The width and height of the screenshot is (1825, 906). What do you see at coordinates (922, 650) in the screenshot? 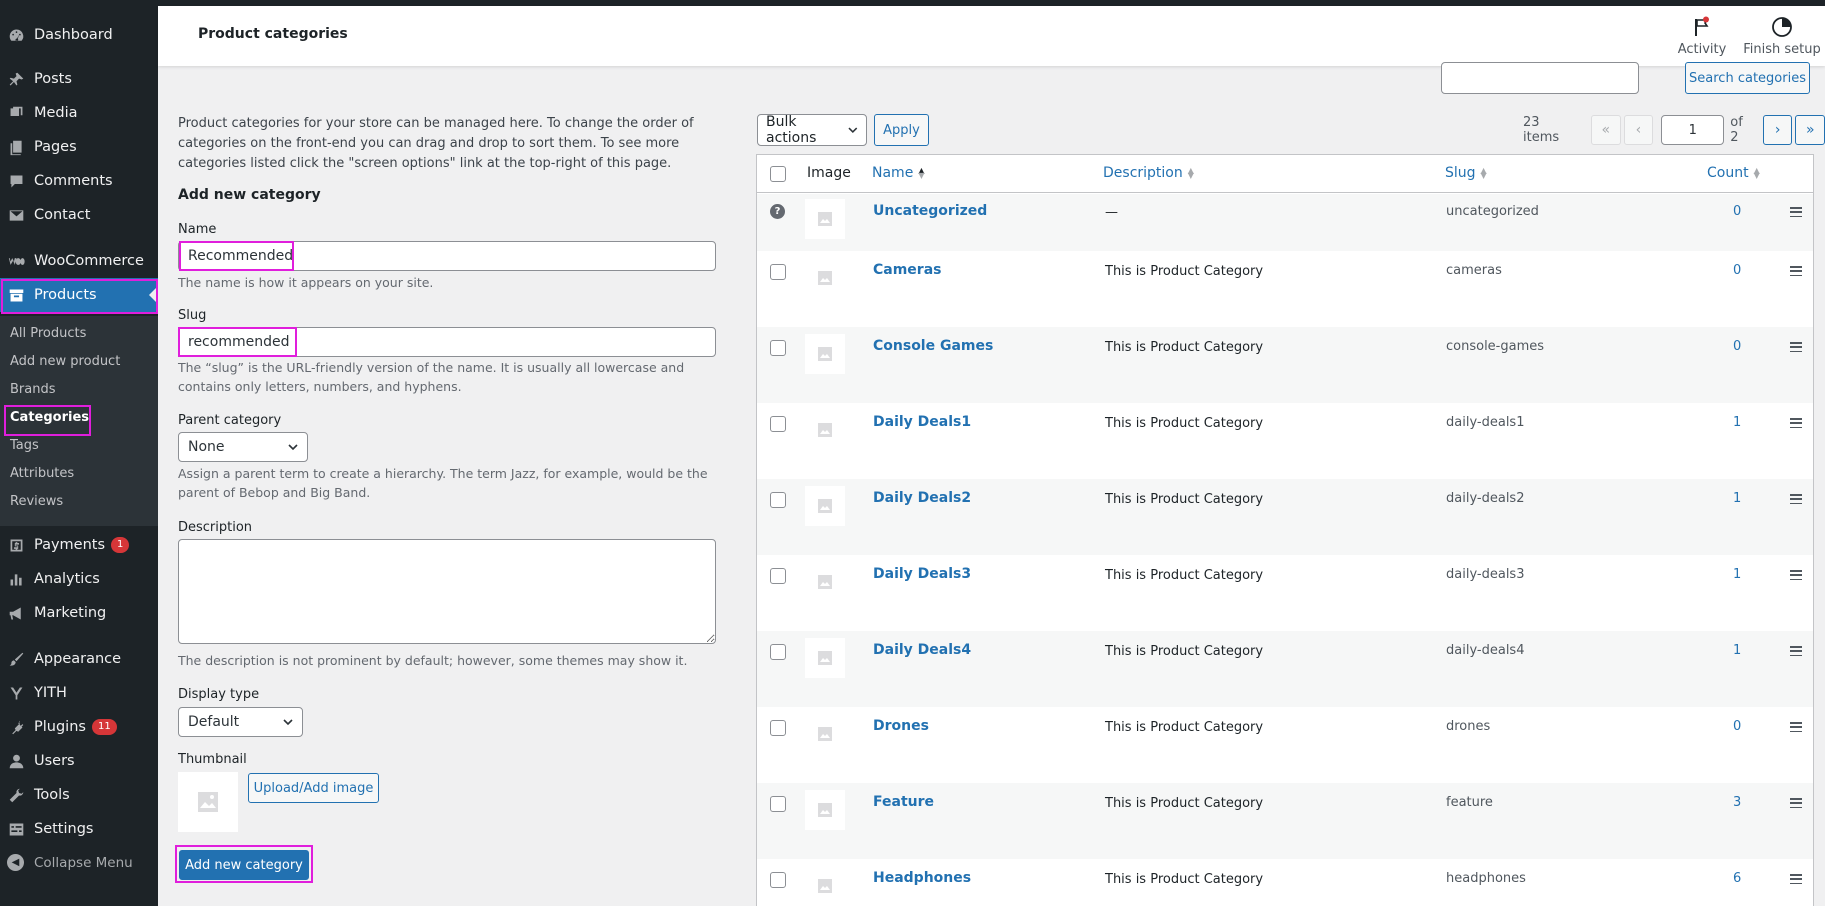
I see `category-name-link: Daily Deals4` at bounding box center [922, 650].